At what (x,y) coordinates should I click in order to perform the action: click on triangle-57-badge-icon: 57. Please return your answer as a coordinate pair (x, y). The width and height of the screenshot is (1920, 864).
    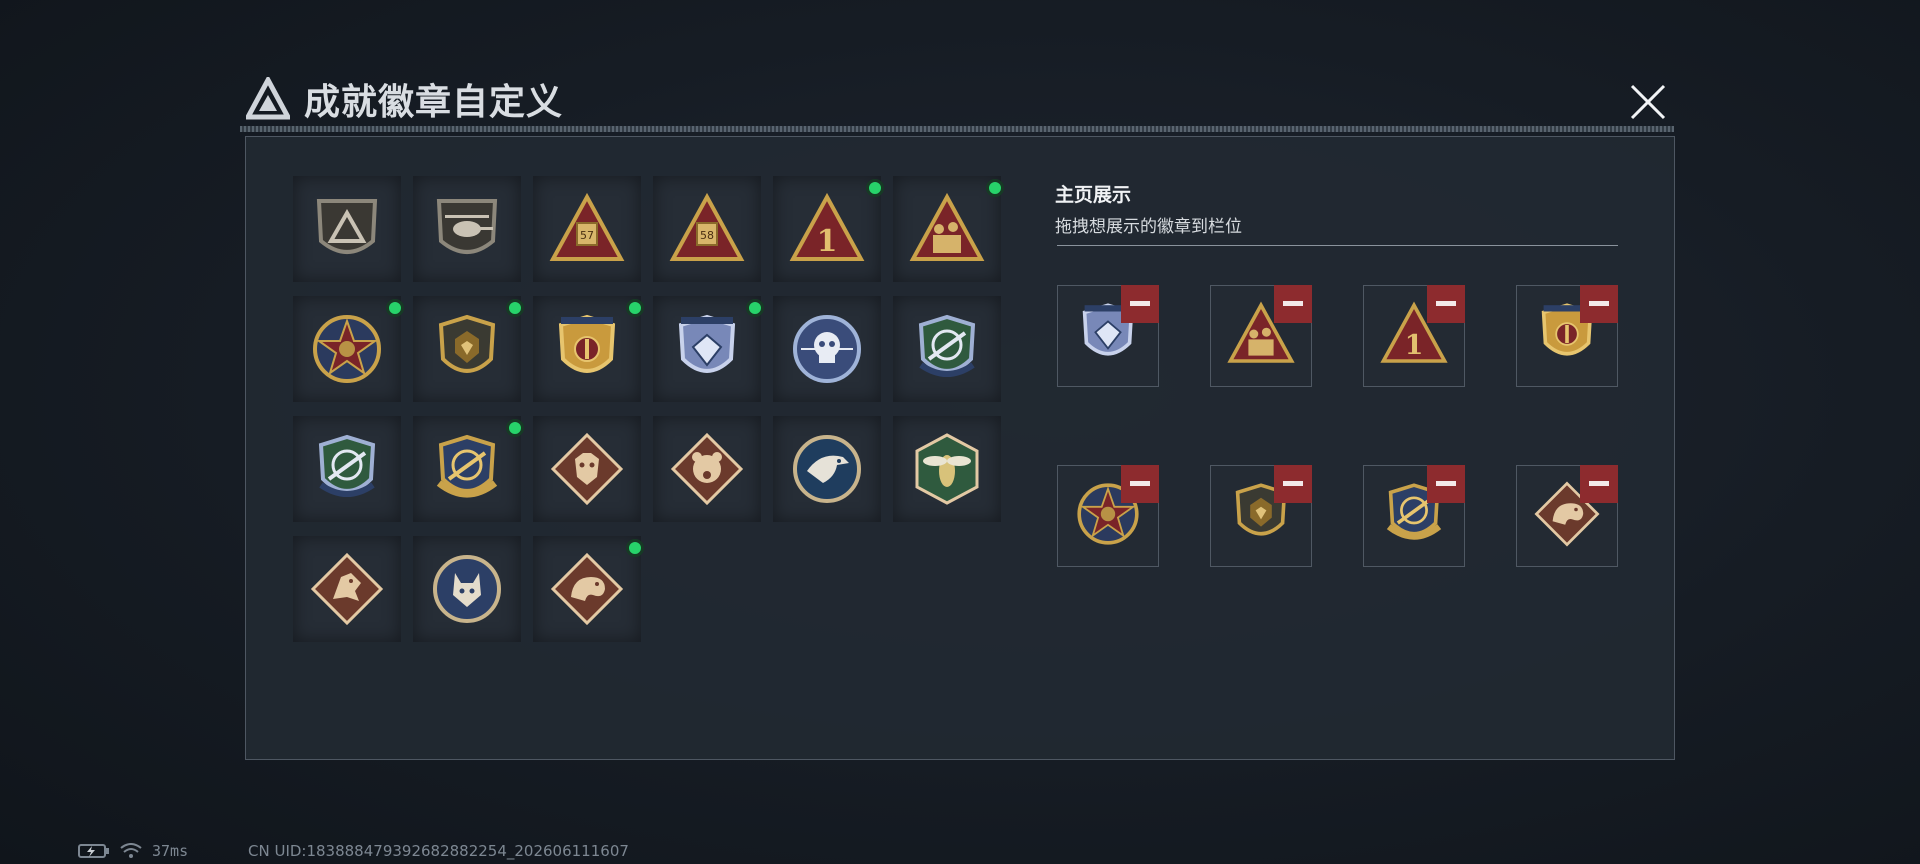
    Looking at the image, I should click on (587, 226).